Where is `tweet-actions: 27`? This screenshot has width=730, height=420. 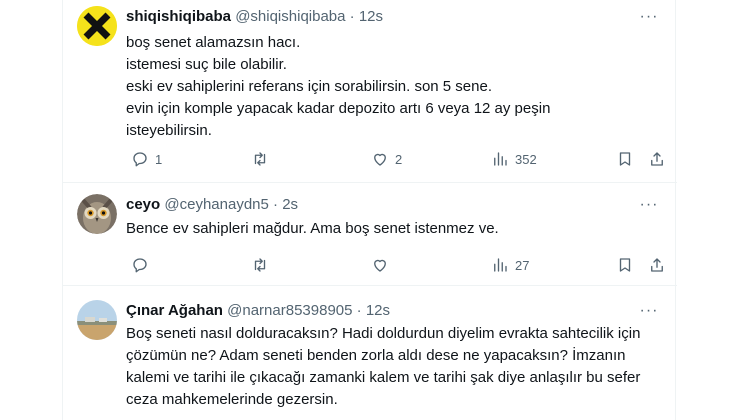 tweet-actions: 27 is located at coordinates (392, 265).